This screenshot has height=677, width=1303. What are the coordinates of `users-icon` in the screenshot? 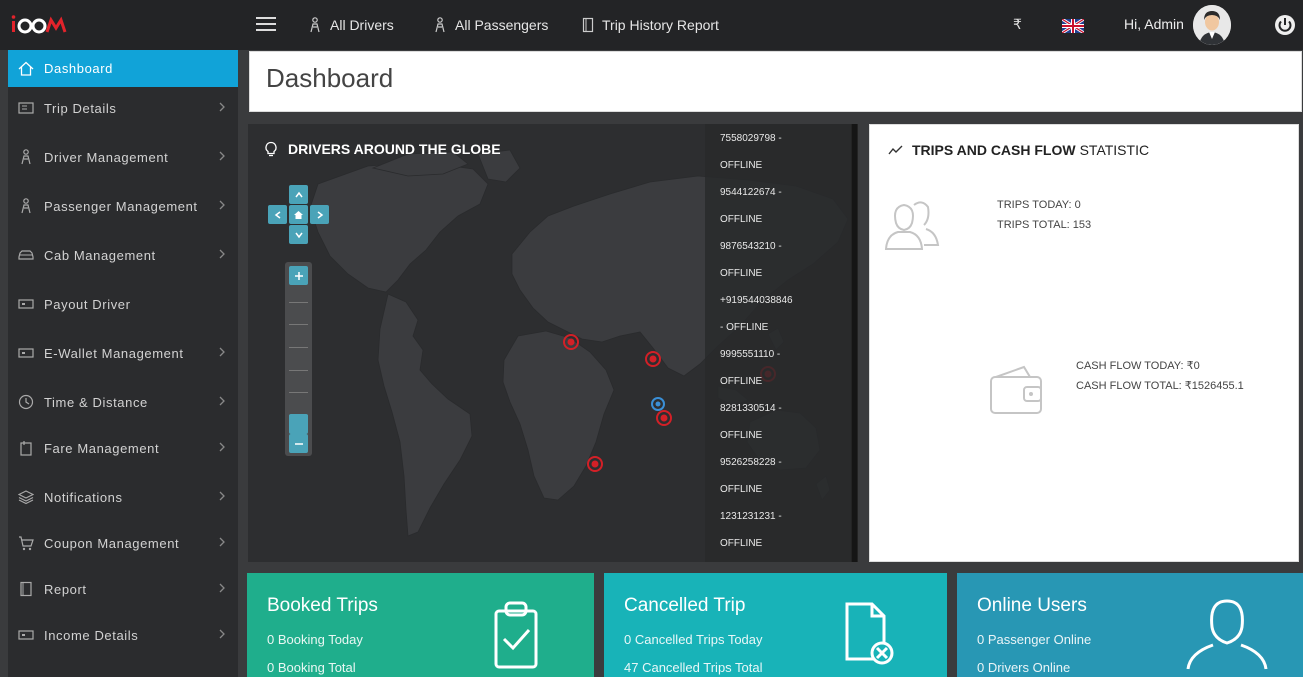 It's located at (912, 225).